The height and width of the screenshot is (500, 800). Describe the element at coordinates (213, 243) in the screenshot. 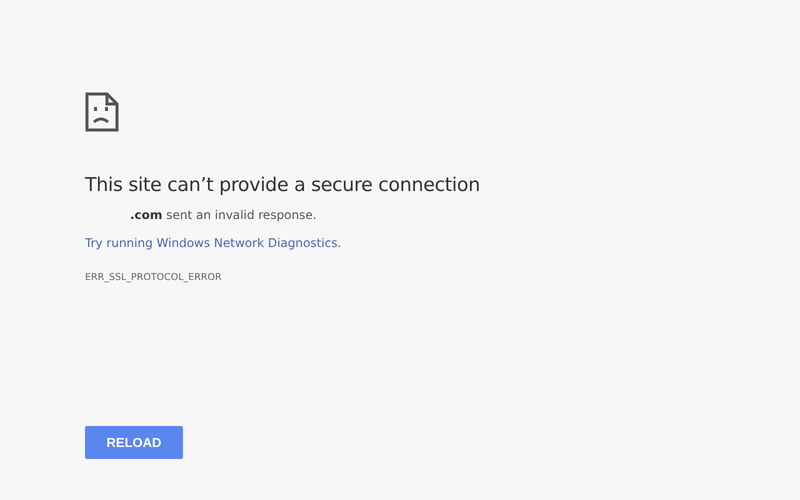

I see `diagnostics-link: Try running Windows Network Diagnostics.` at that location.